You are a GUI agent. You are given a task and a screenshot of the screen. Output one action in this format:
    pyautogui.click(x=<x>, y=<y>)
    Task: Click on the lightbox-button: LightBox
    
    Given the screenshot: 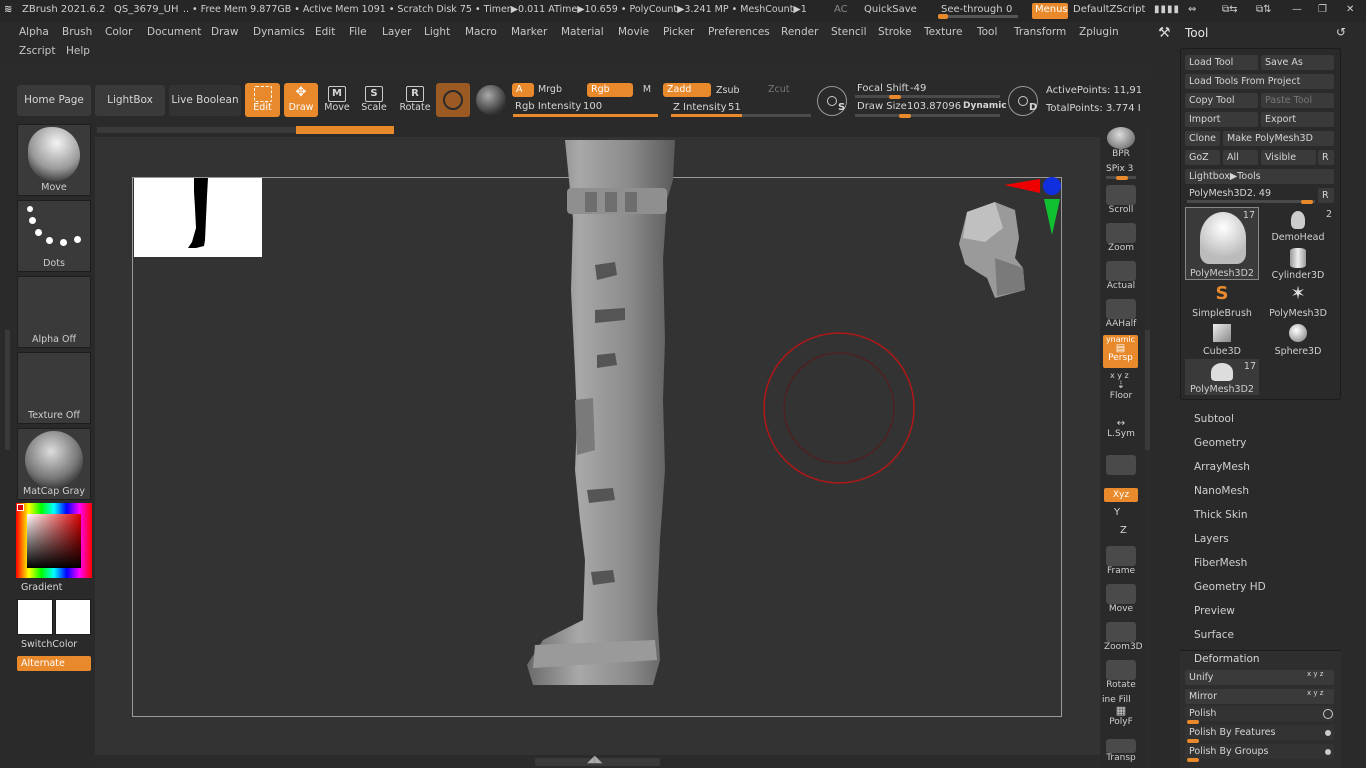 What is the action you would take?
    pyautogui.click(x=130, y=100)
    